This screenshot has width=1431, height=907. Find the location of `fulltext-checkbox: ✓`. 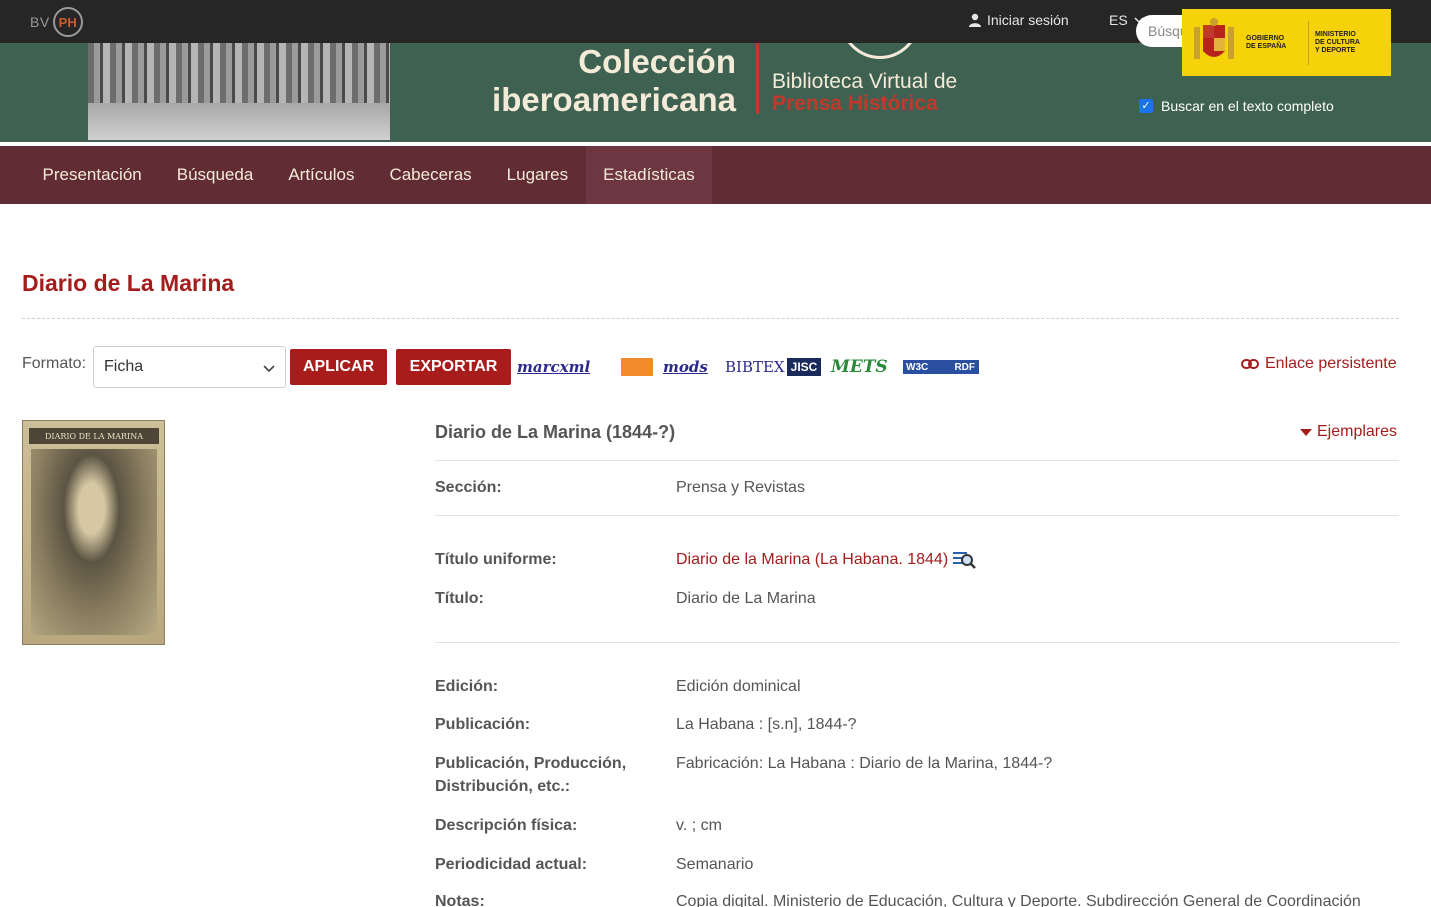

fulltext-checkbox: ✓ is located at coordinates (1146, 106).